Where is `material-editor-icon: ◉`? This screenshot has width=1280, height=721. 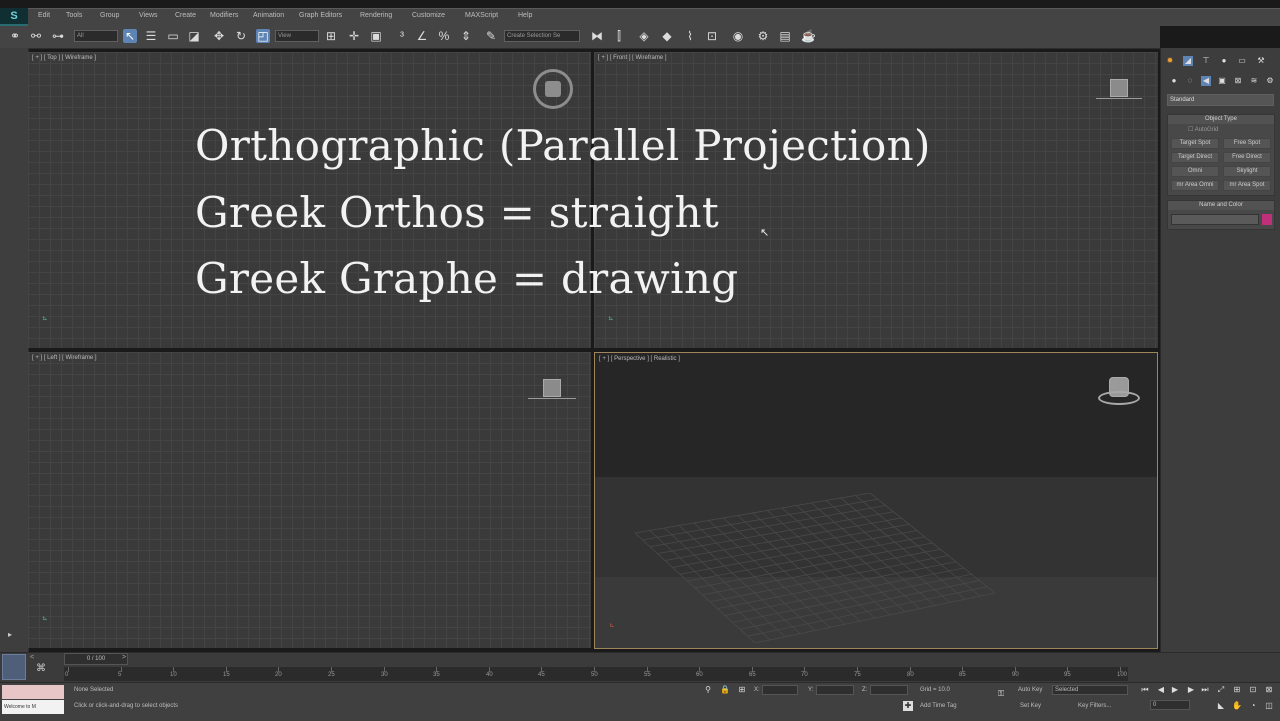 material-editor-icon: ◉ is located at coordinates (738, 36).